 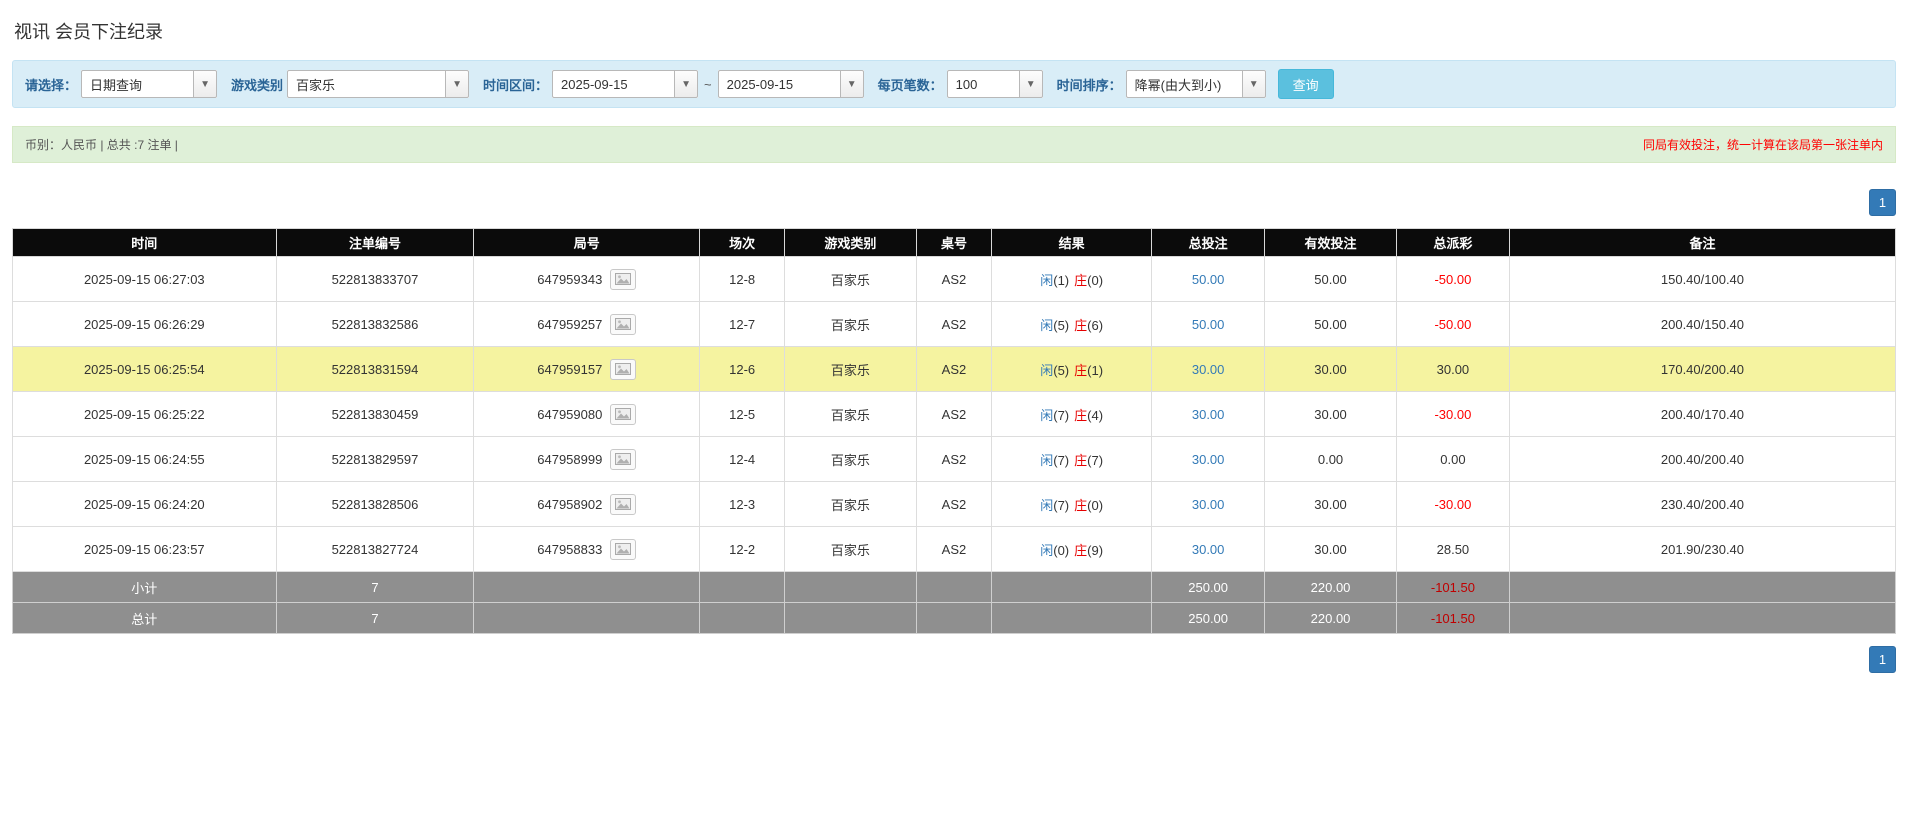 I want to click on cell-round-id: 647959343, so click(x=587, y=279).